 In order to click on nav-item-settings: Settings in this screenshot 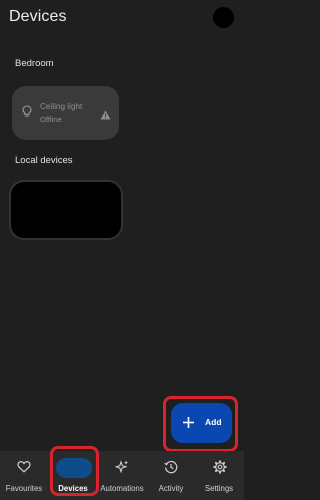, I will do `click(219, 475)`.